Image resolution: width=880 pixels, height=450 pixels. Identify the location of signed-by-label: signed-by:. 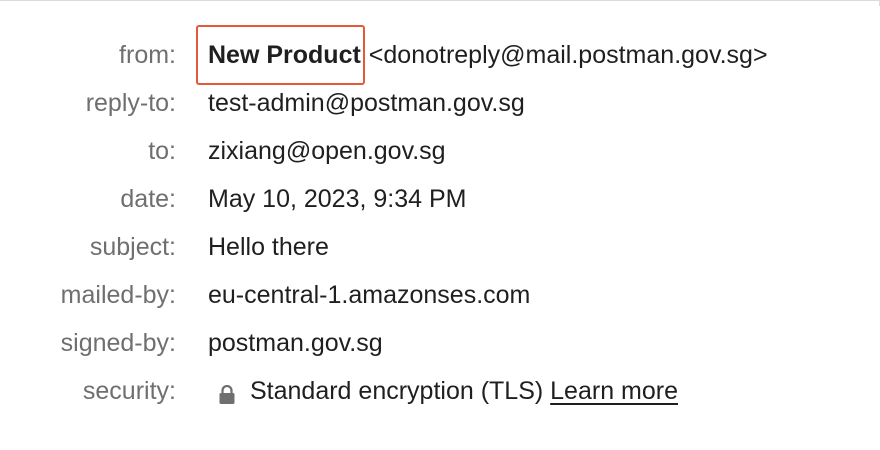
(118, 343).